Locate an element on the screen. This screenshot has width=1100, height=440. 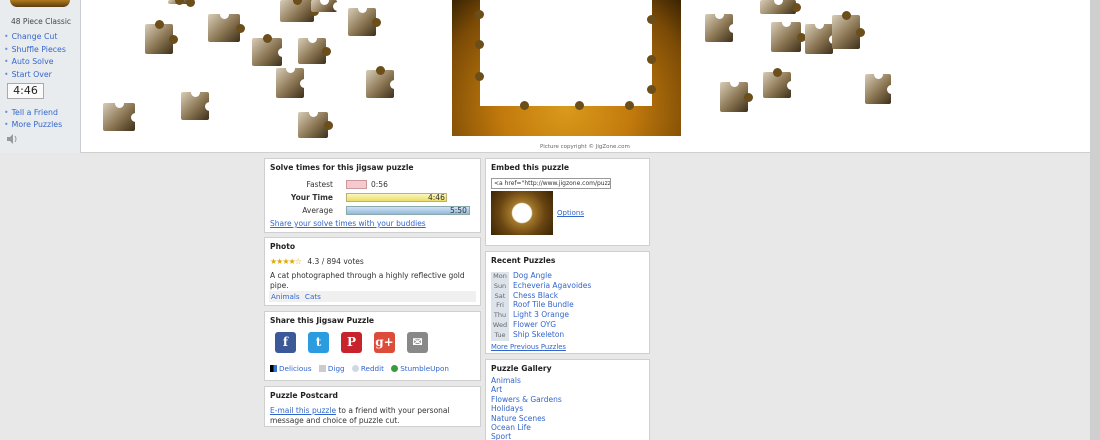
embed-code-field: <a href="http://www.jigzone.com/puzzles is located at coordinates (551, 183).